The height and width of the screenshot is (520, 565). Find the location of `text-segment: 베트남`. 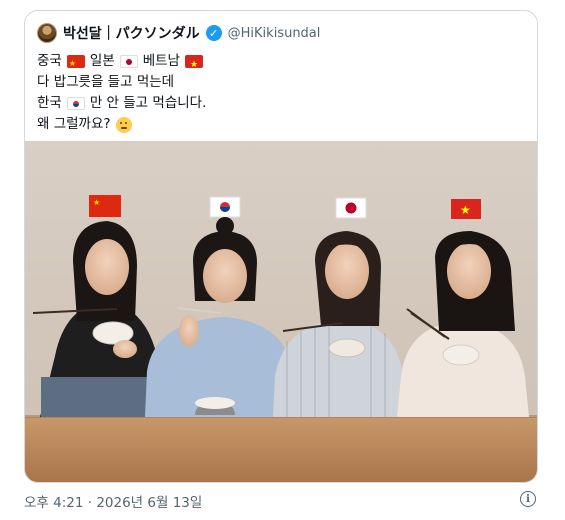

text-segment: 베트남 is located at coordinates (161, 61).